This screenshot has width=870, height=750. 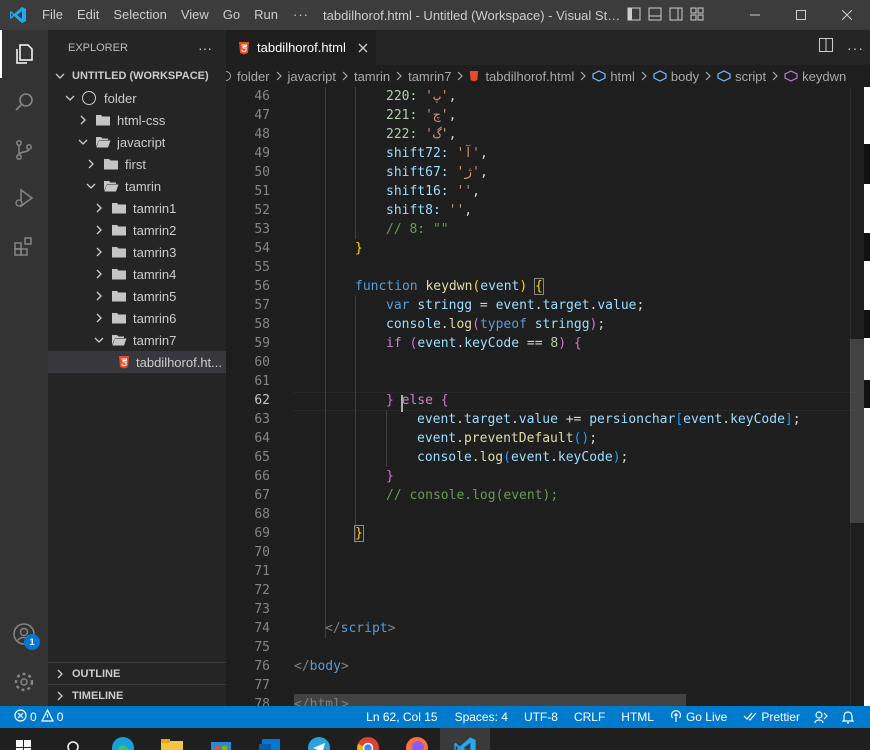 What do you see at coordinates (490, 700) in the screenshot?
I see `horizontal-scrollbar` at bounding box center [490, 700].